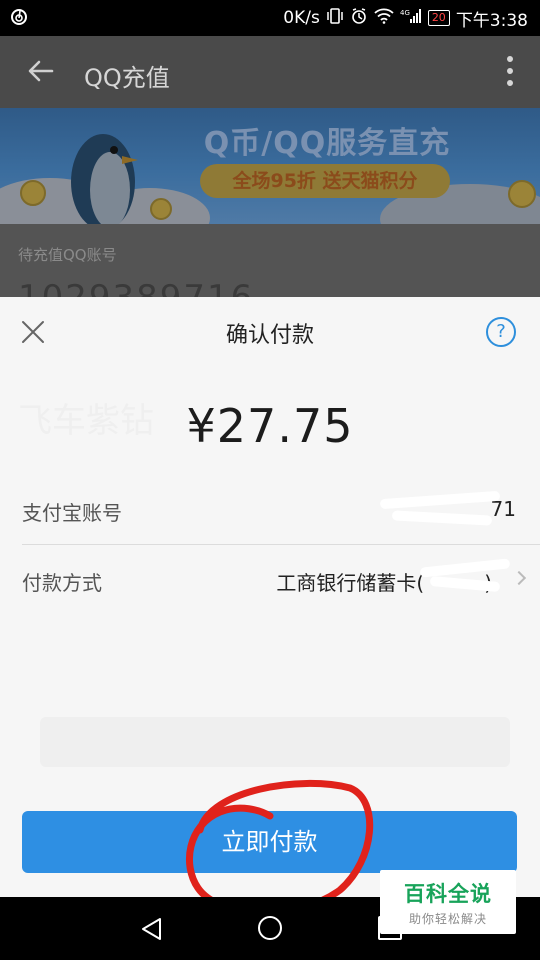 The image size is (540, 960). I want to click on battery-level: 20, so click(438, 17).